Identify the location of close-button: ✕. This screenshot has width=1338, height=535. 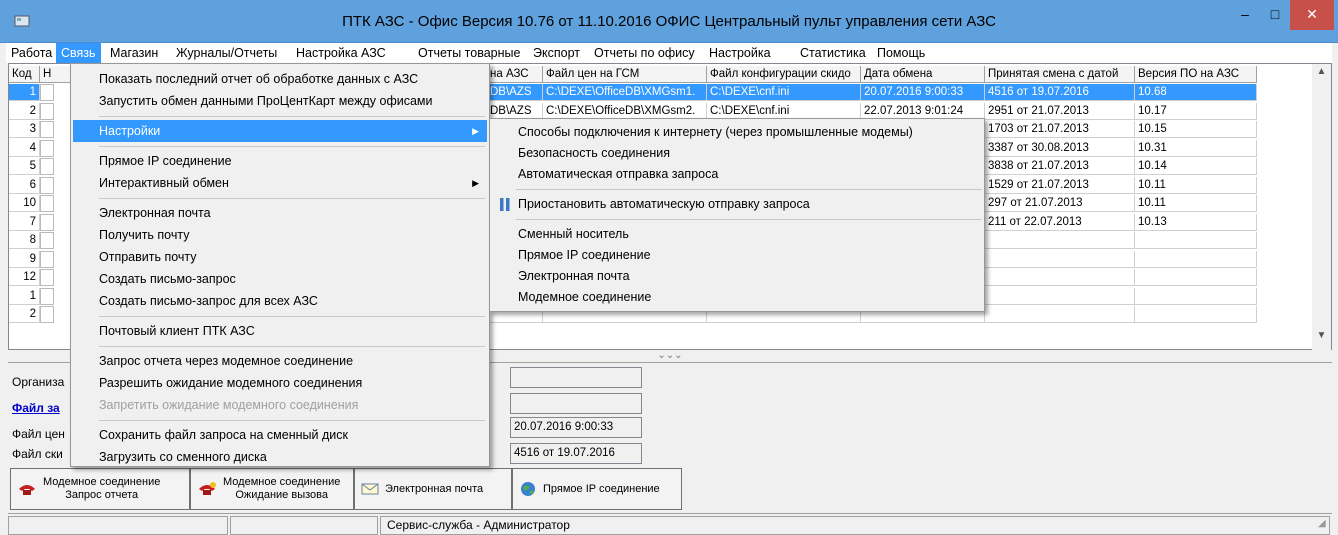
(1312, 15).